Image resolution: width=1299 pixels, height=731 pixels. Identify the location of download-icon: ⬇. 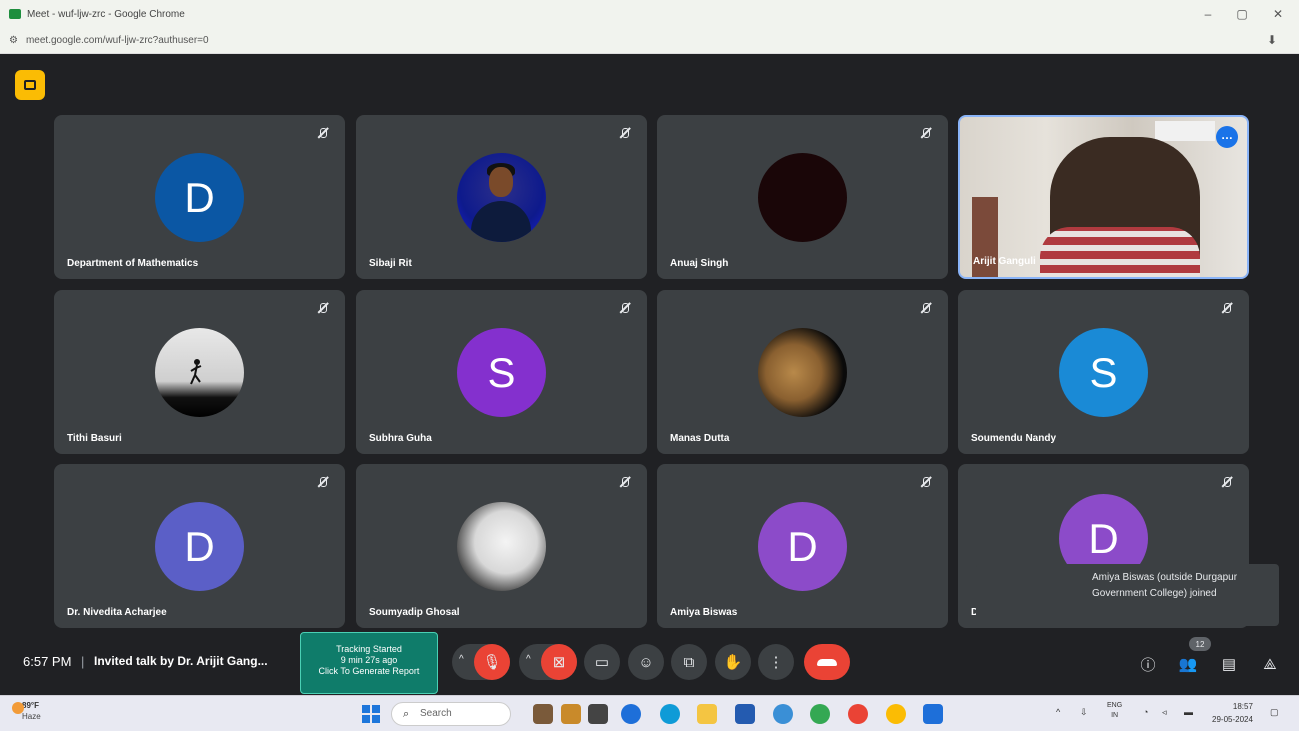
(1272, 40).